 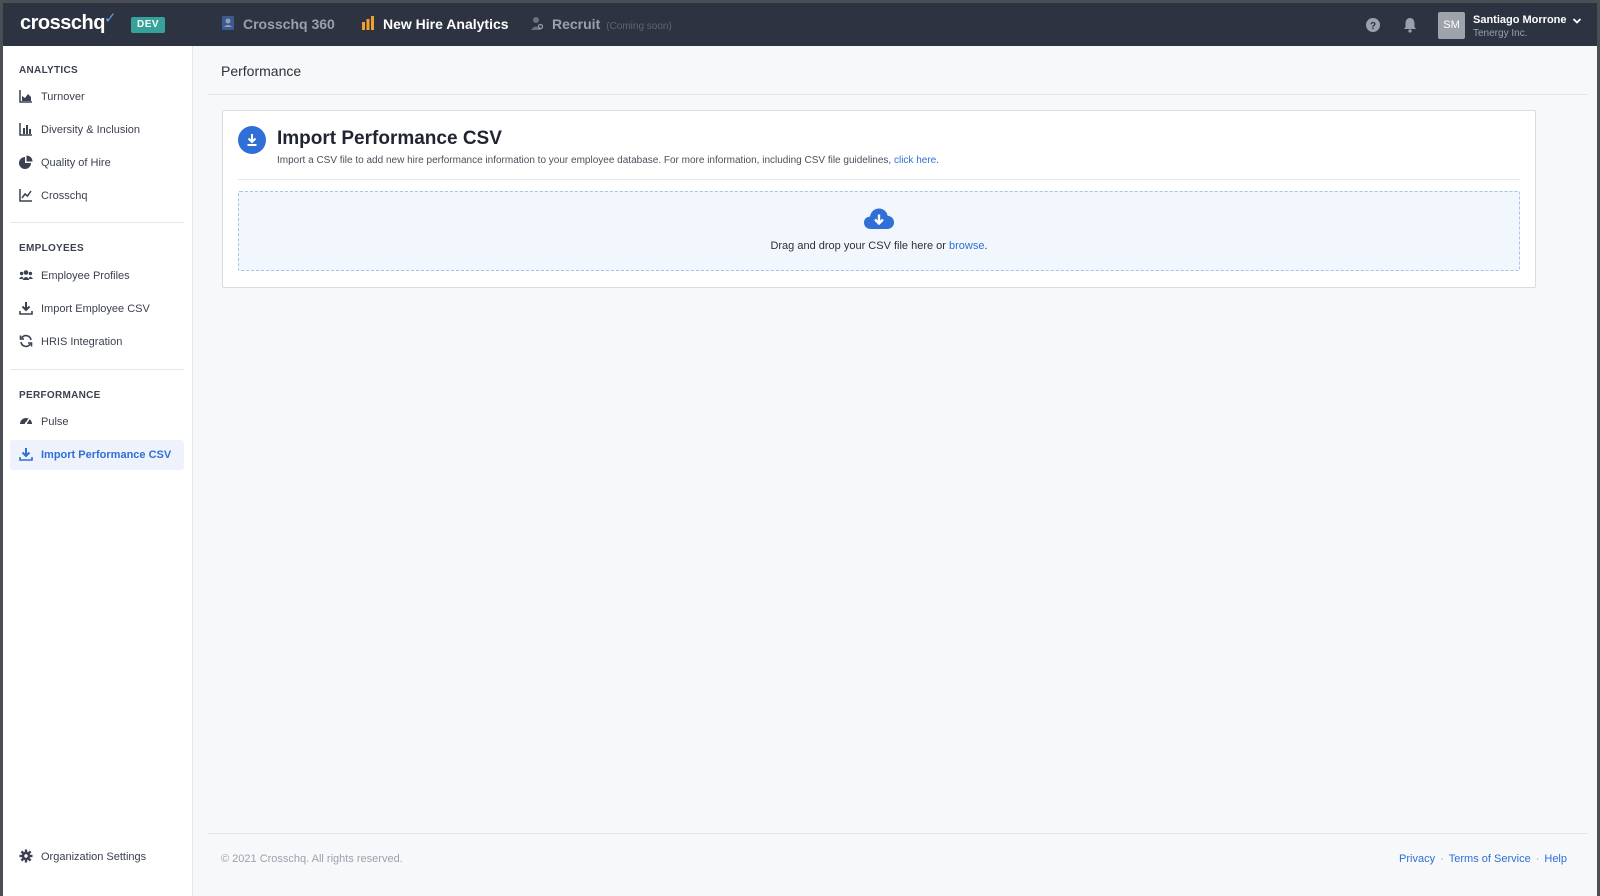 What do you see at coordinates (1577, 21) in the screenshot?
I see `chevron-down-icon` at bounding box center [1577, 21].